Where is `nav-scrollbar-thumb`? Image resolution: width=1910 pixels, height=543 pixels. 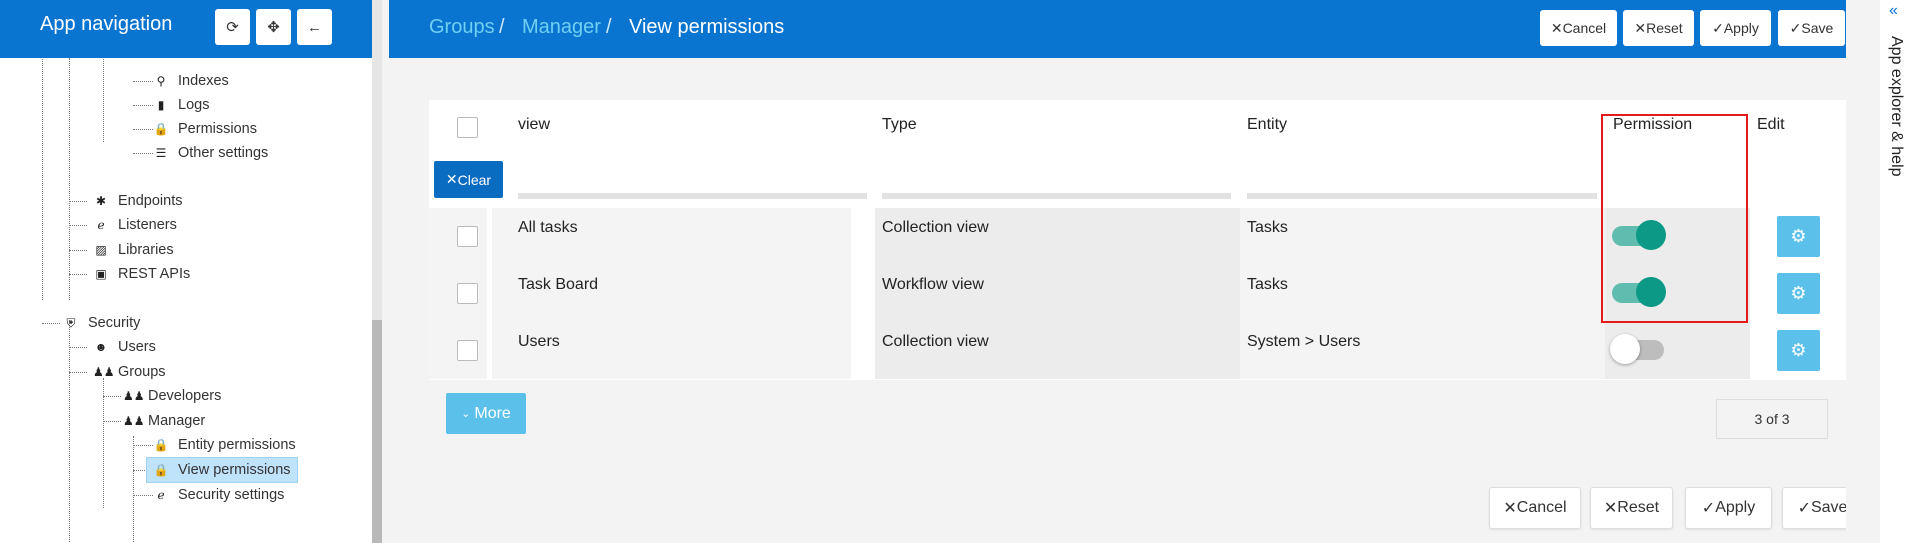 nav-scrollbar-thumb is located at coordinates (377, 431).